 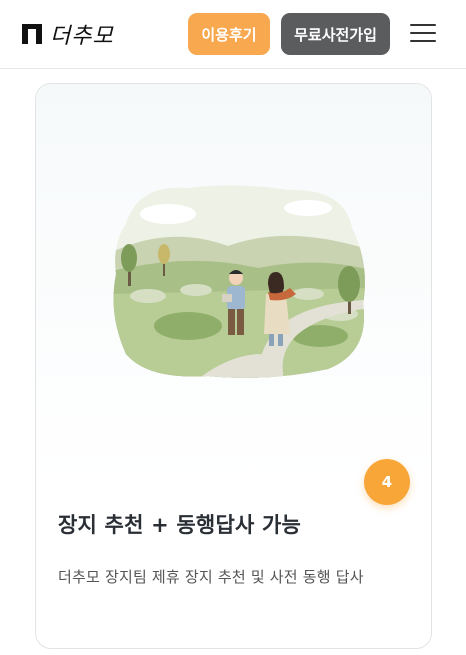 I want to click on card-description: 더추모 장지팀 제휴 장지 추천 및 사전 동행 답사, so click(x=211, y=577).